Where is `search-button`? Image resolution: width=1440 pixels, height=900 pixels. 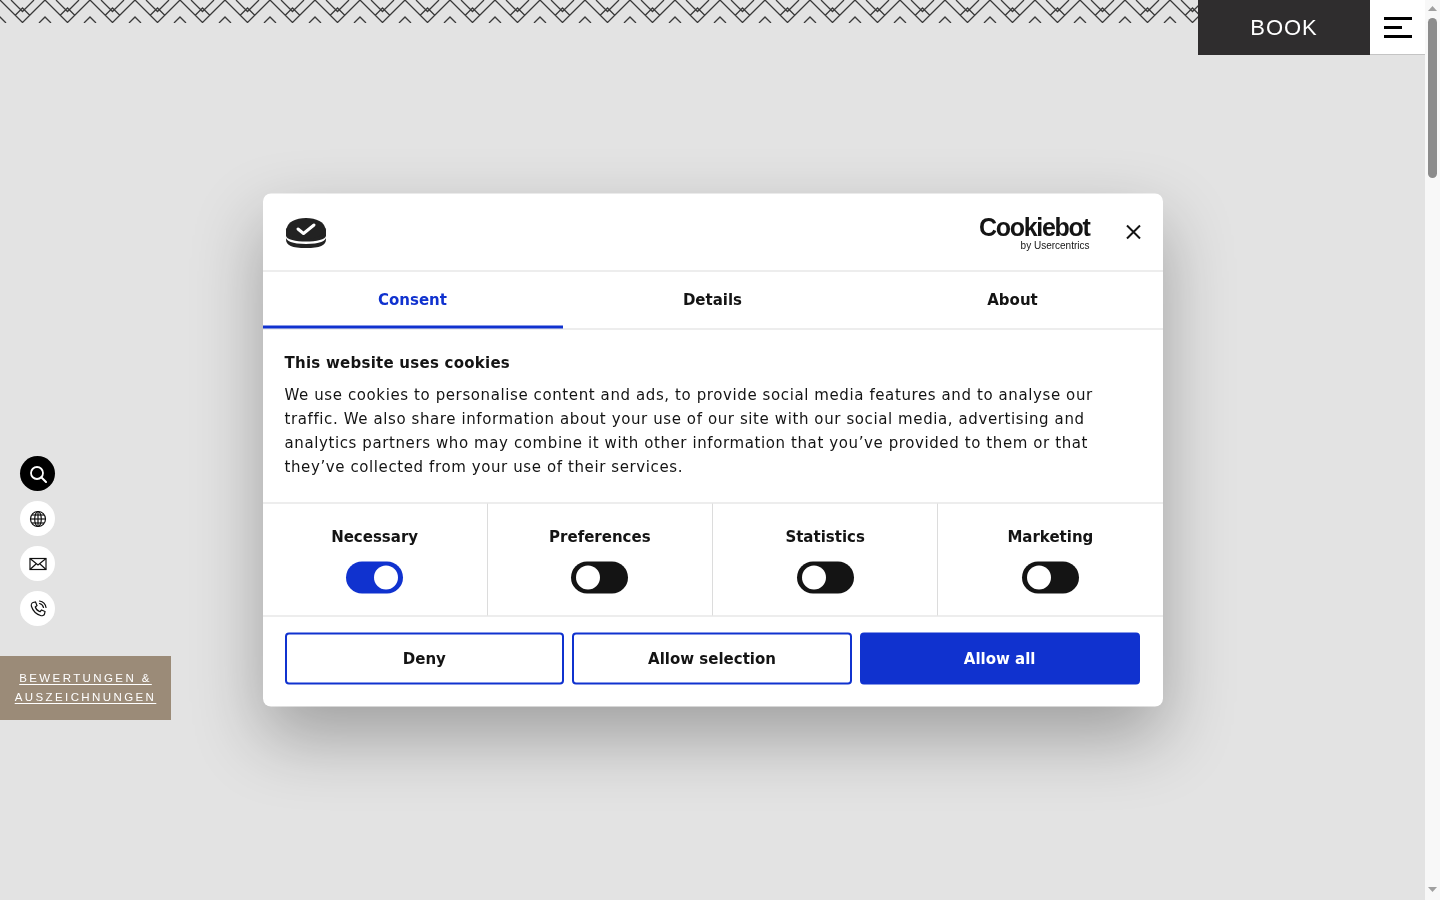
search-button is located at coordinates (37, 473).